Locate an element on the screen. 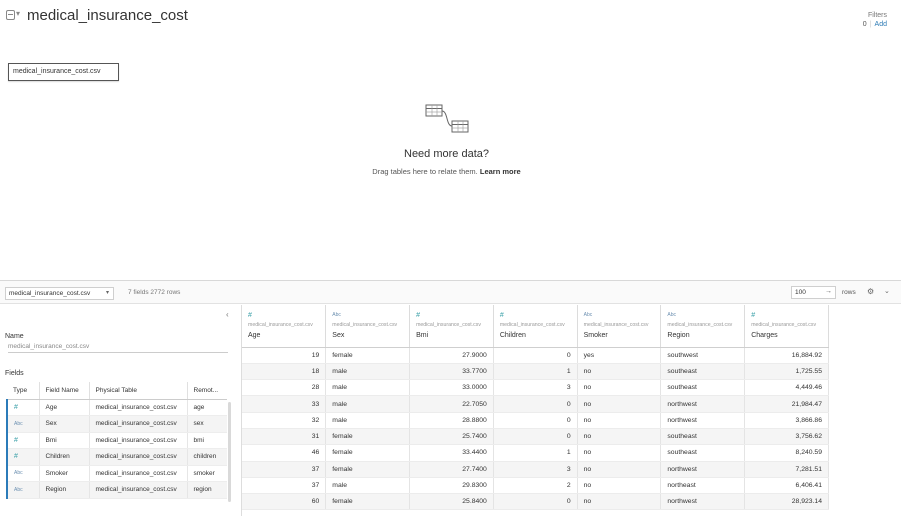 The image size is (901, 516). grid-cell-children: 1 is located at coordinates (535, 453).